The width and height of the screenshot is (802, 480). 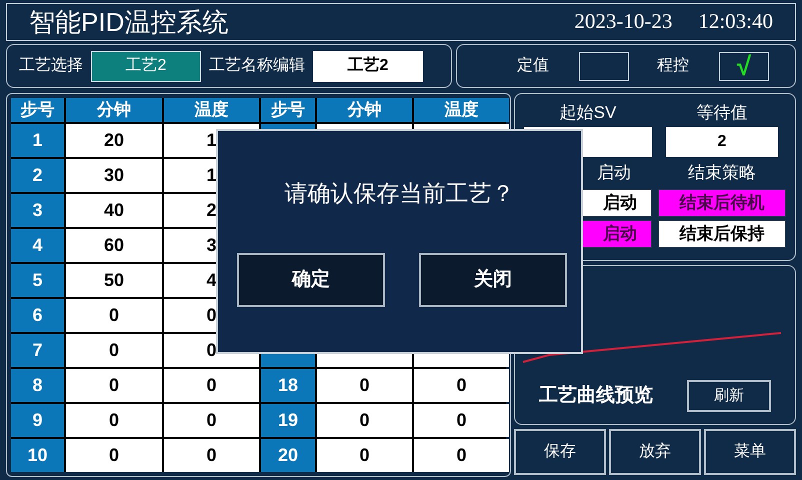 What do you see at coordinates (51, 66) in the screenshot?
I see `field-label: 工艺选择` at bounding box center [51, 66].